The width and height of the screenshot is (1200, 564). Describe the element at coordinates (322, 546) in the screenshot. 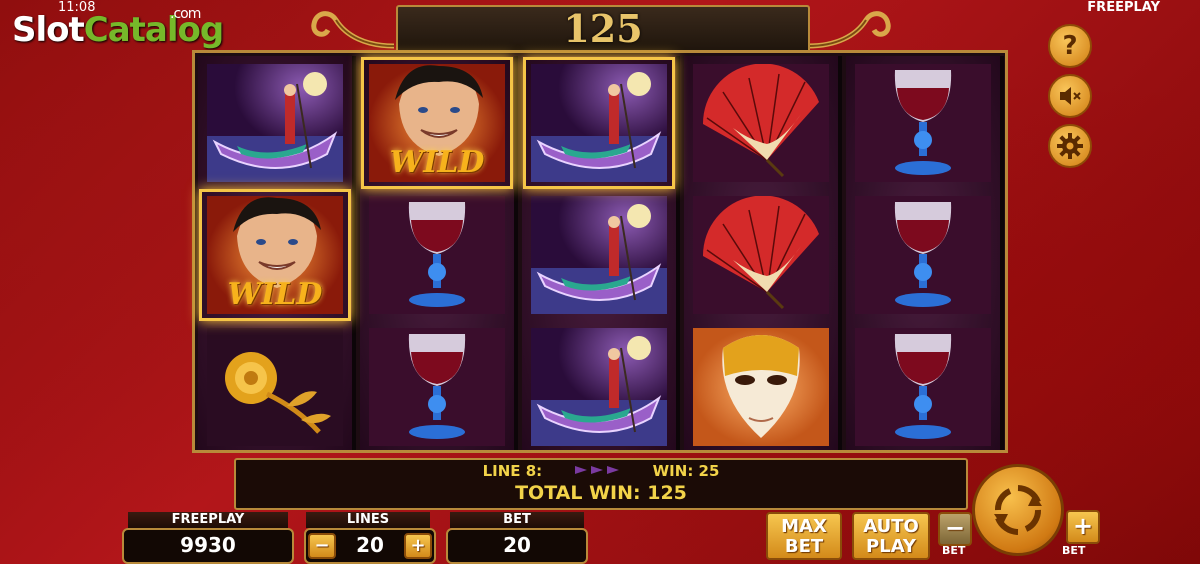

I see `lines-minus-button: −` at that location.